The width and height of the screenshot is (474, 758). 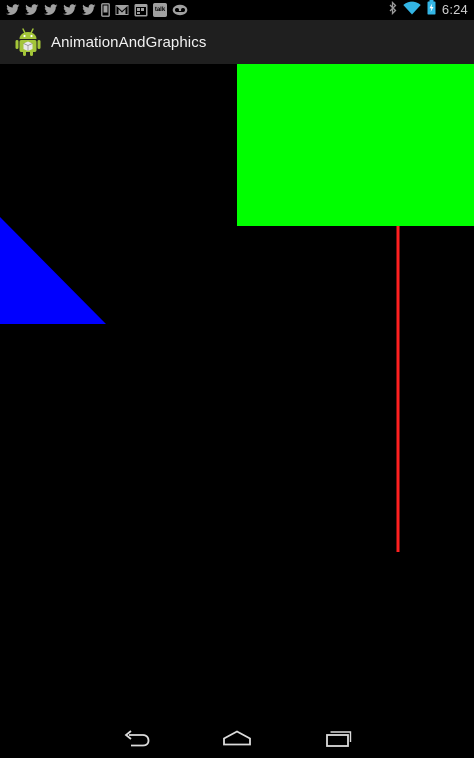 I want to click on phone-icon, so click(x=105, y=10).